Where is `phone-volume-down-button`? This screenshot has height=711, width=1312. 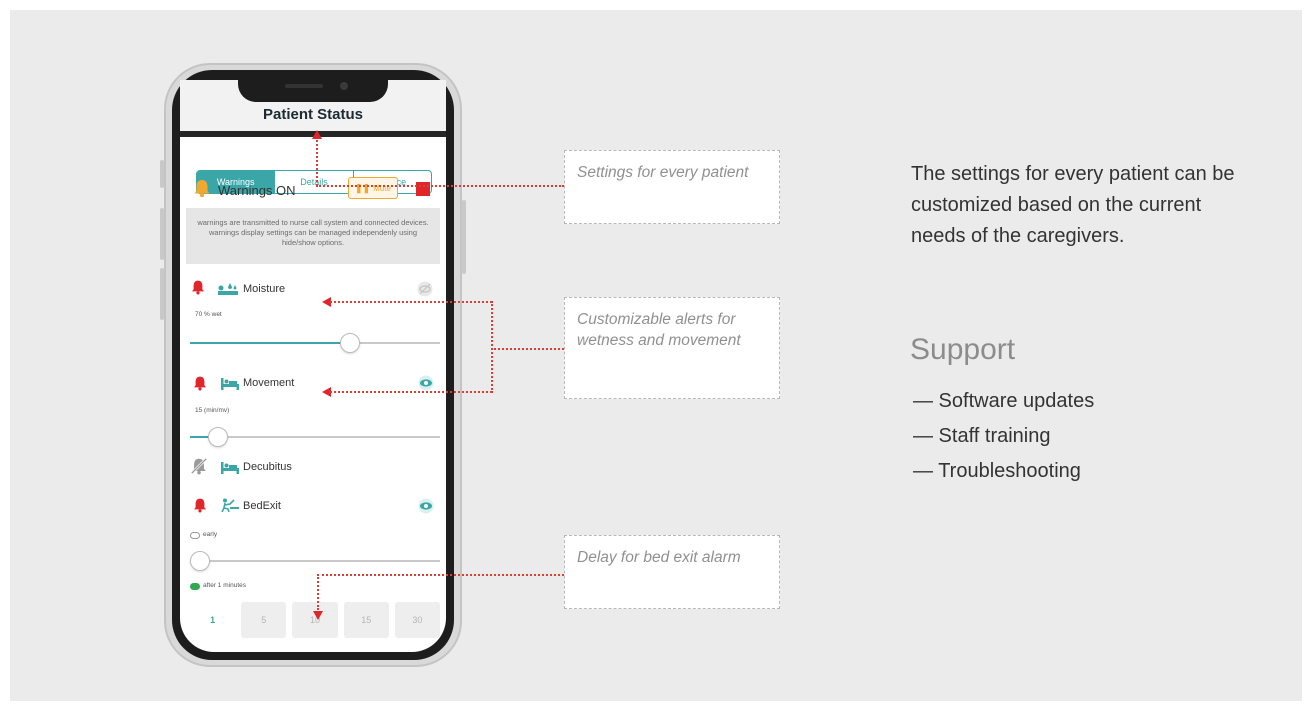 phone-volume-down-button is located at coordinates (162, 294).